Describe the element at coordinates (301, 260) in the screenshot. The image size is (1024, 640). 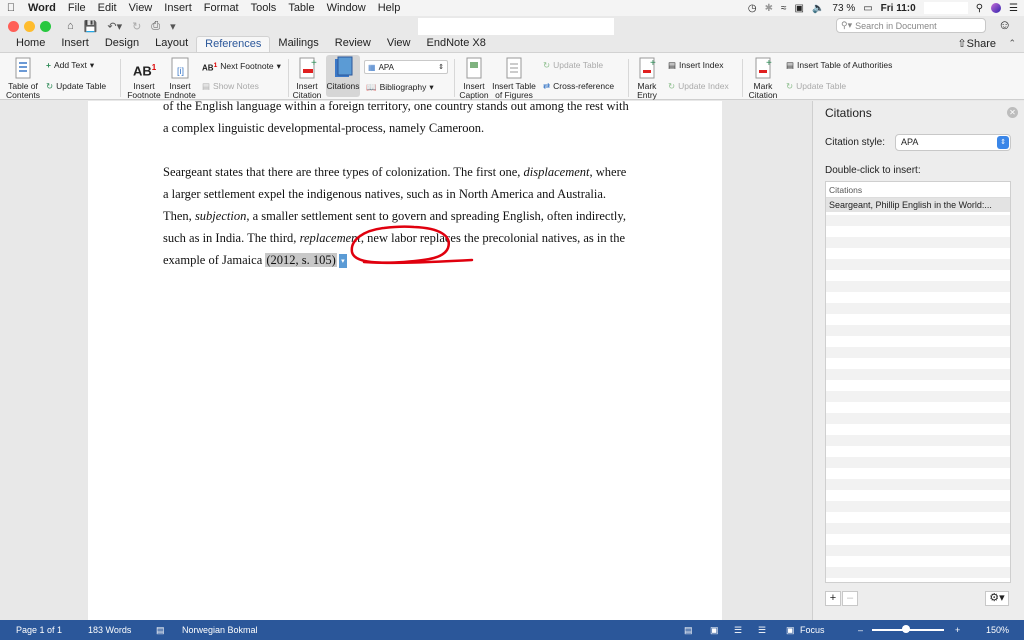
I see `citation-field: (2012, s. 105)` at that location.